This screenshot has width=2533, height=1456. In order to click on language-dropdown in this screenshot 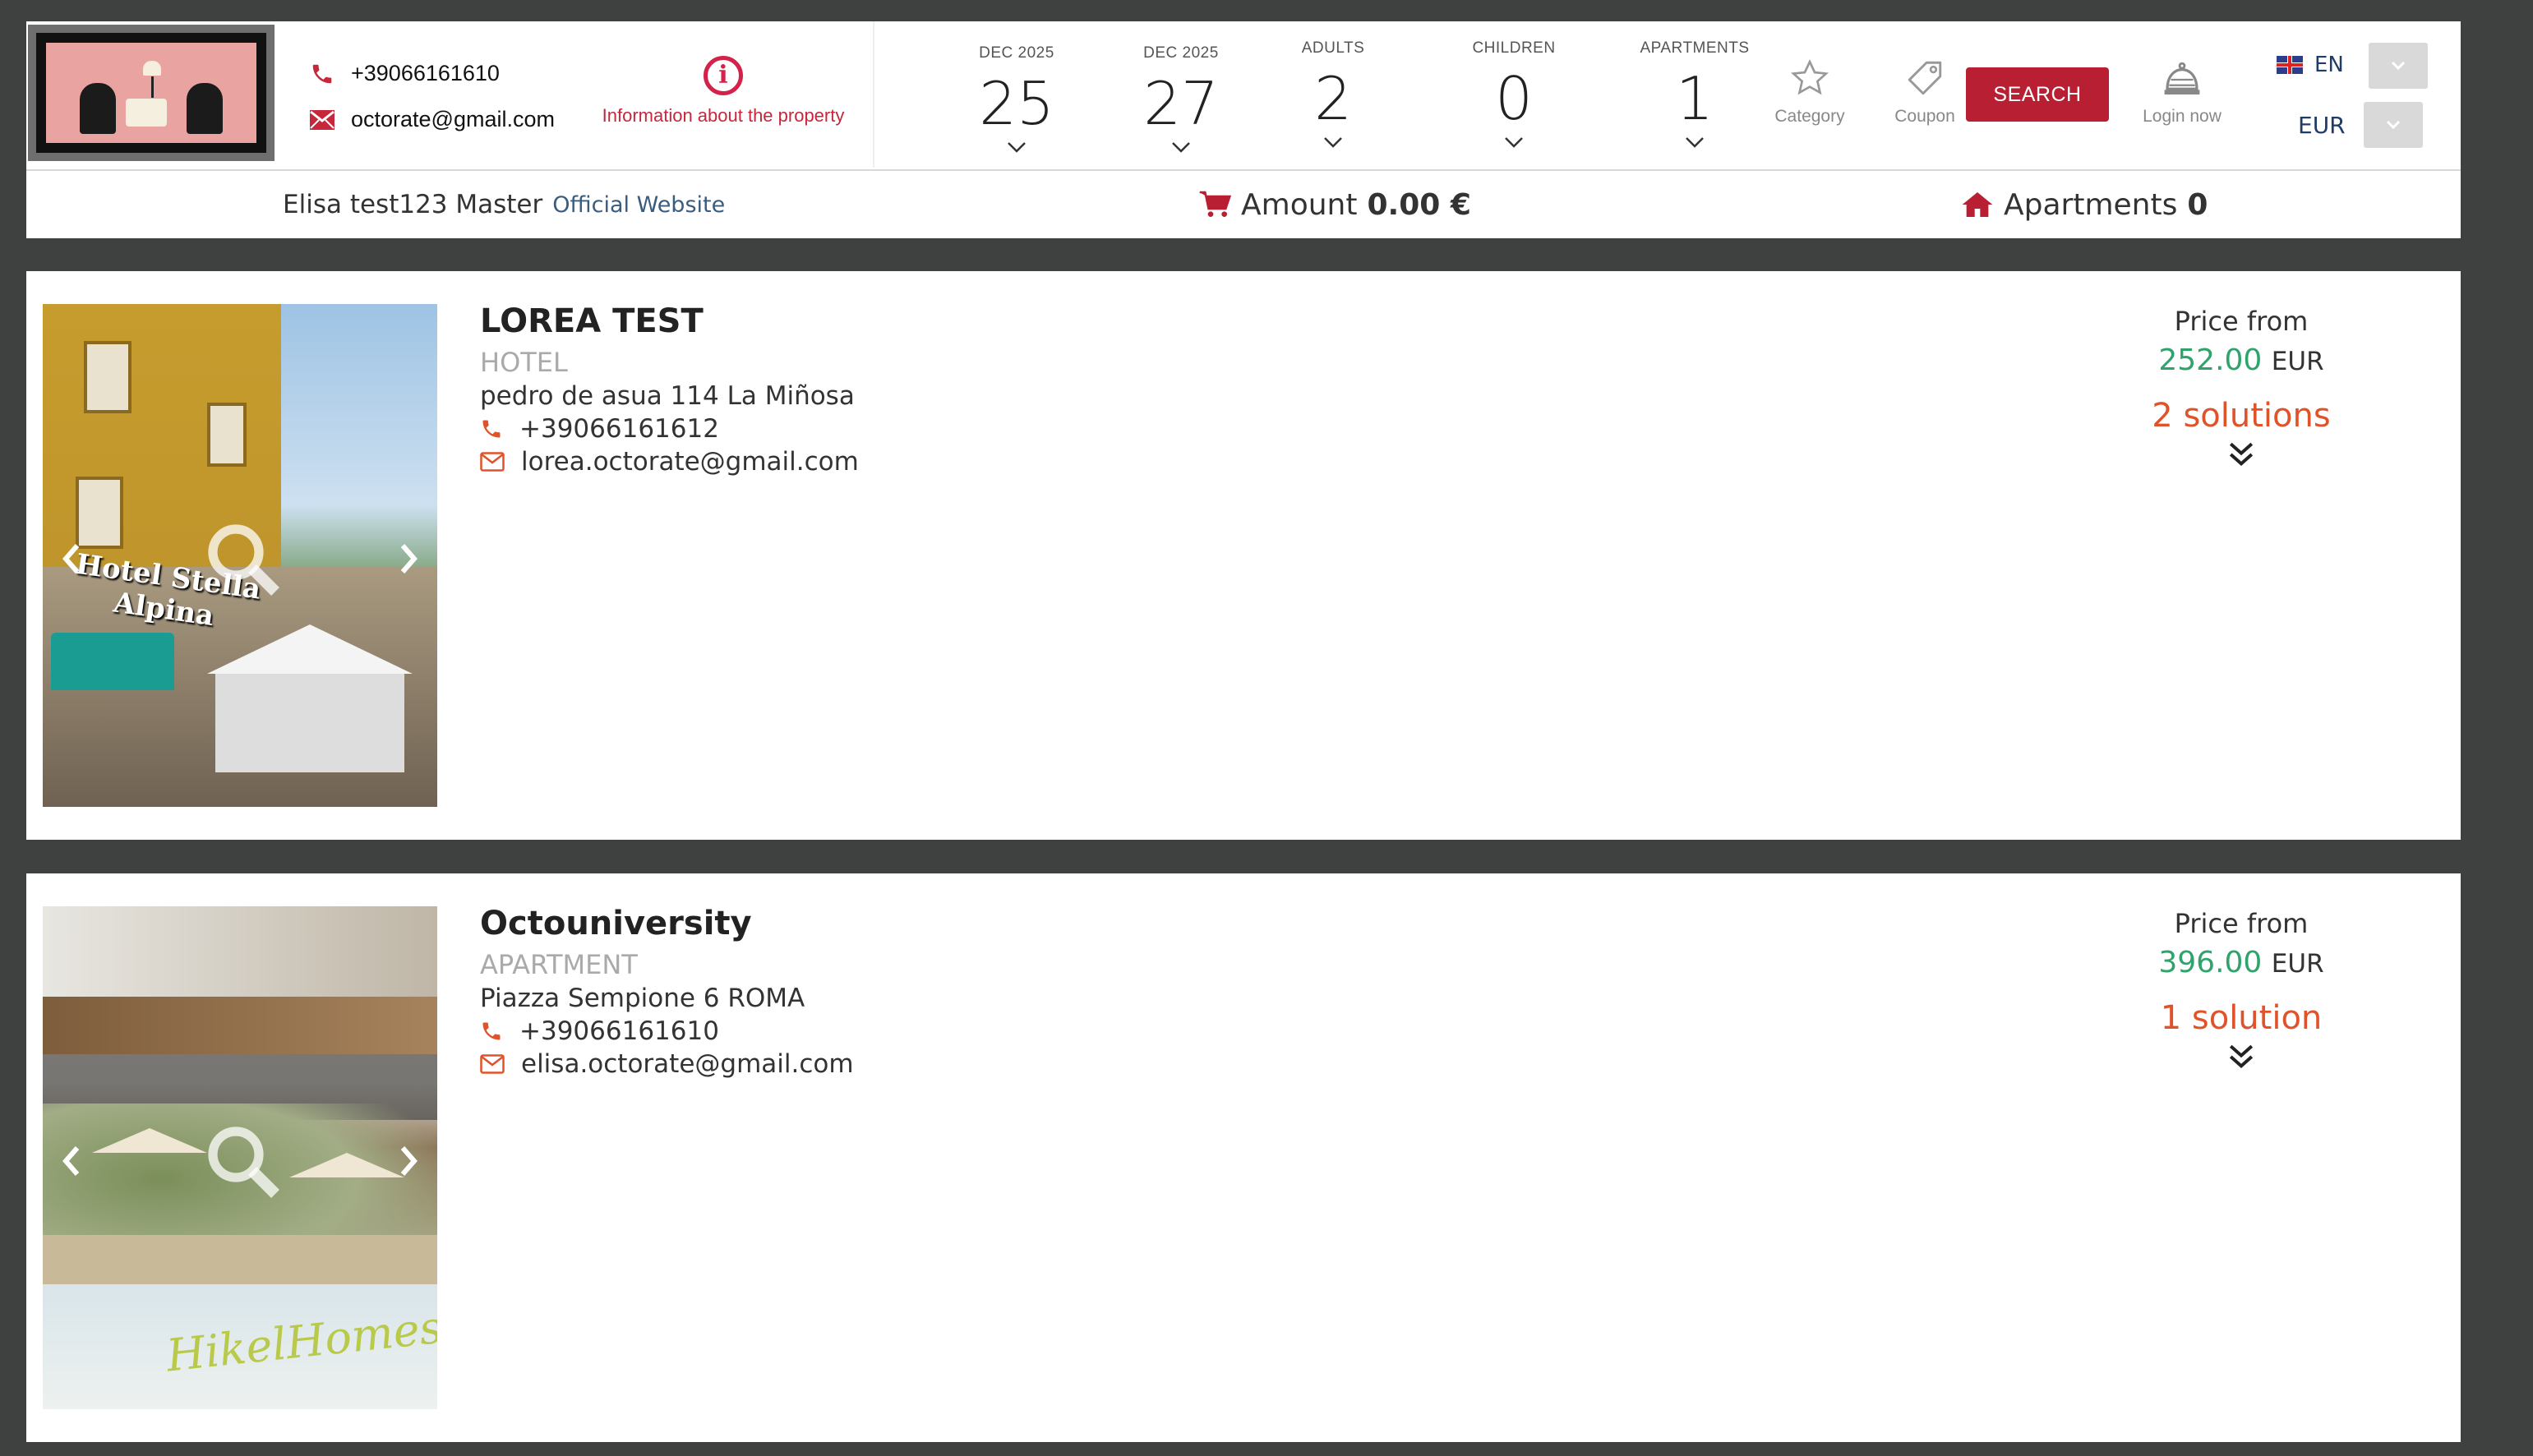, I will do `click(2398, 66)`.